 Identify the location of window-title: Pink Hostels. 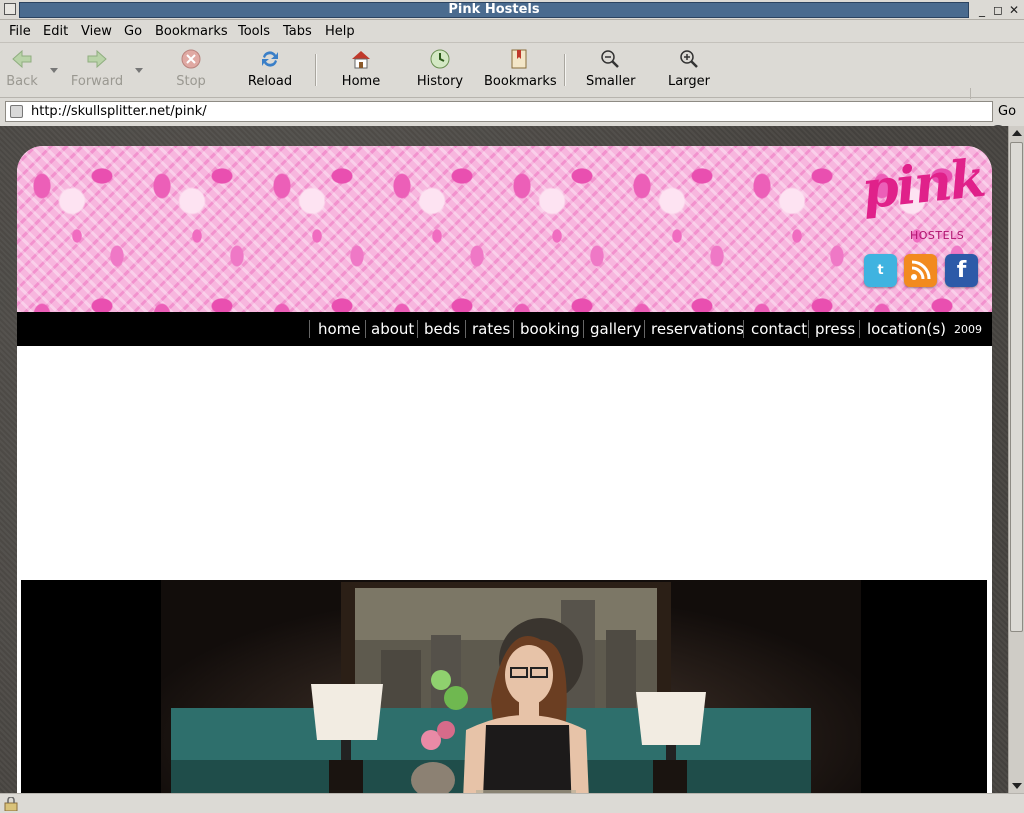
(494, 9).